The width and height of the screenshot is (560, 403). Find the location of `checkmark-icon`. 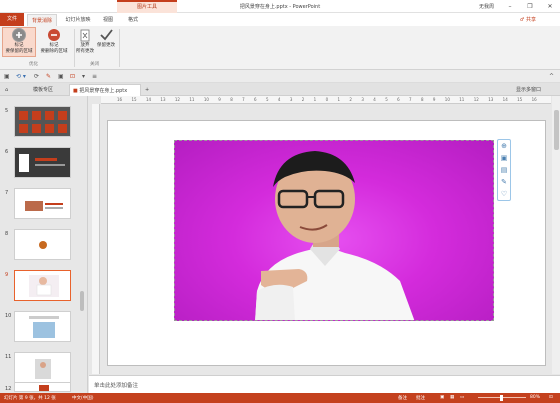

checkmark-icon is located at coordinates (106, 35).